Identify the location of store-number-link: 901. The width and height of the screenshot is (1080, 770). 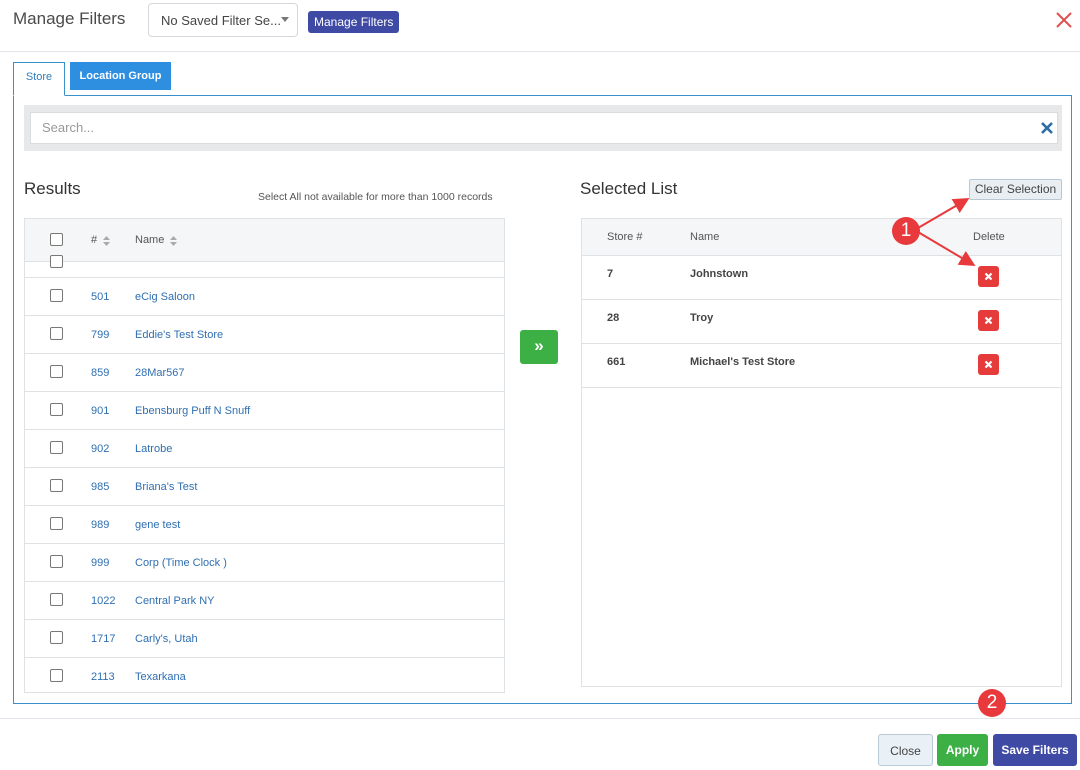
(100, 411).